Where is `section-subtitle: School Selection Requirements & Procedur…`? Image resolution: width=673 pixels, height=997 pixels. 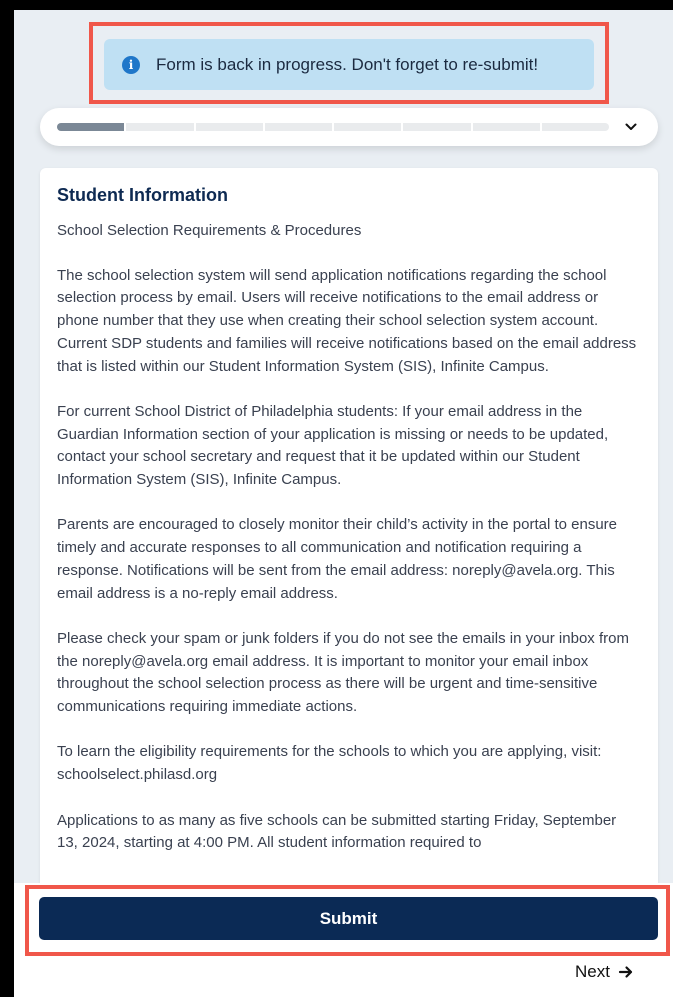
section-subtitle: School Selection Requirements & Procedur… is located at coordinates (209, 230).